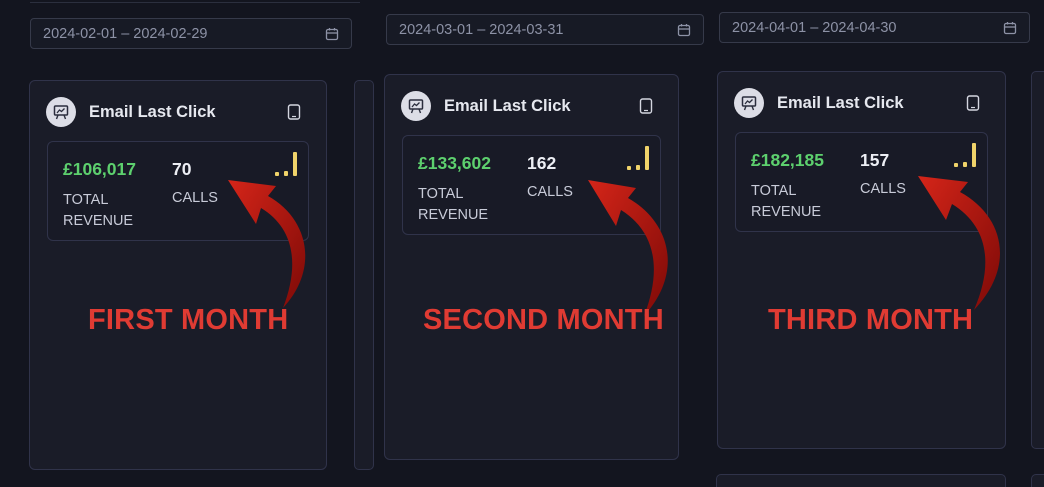 Image resolution: width=1044 pixels, height=487 pixels. Describe the element at coordinates (188, 320) in the screenshot. I see `annotation-first-month: FIRST MONTH` at that location.